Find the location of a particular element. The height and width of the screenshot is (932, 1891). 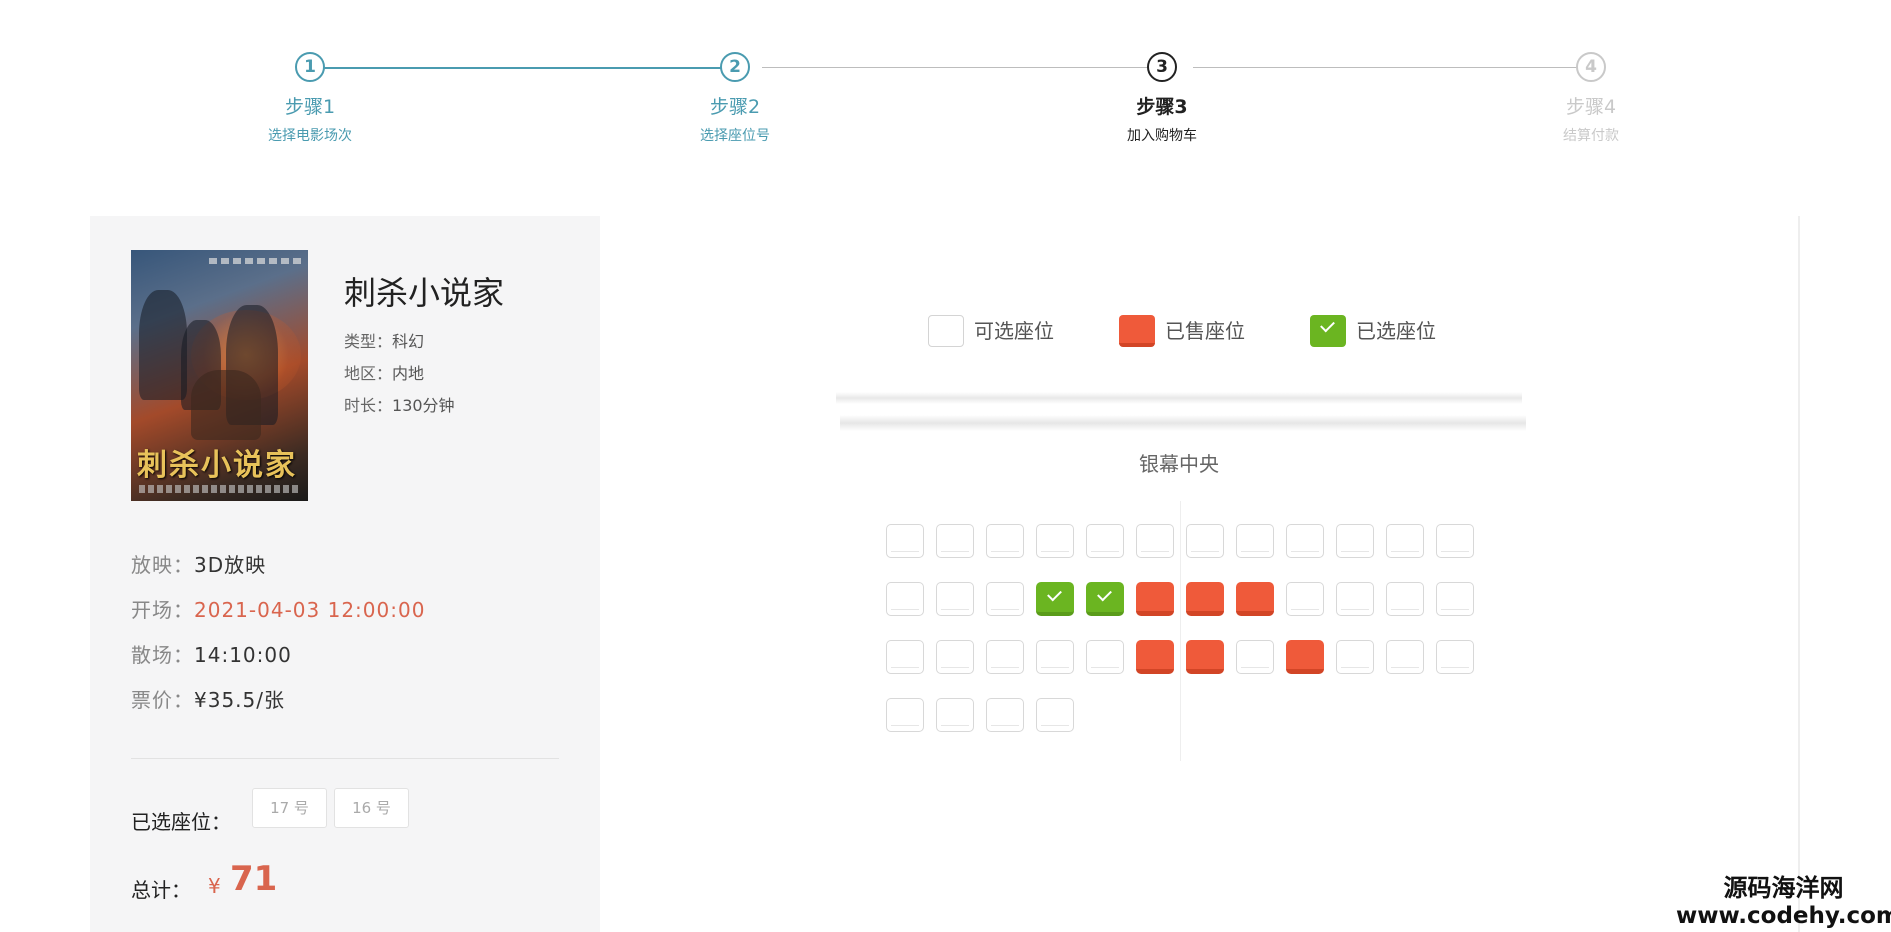

end-value: 14:10:00 is located at coordinates (243, 655).